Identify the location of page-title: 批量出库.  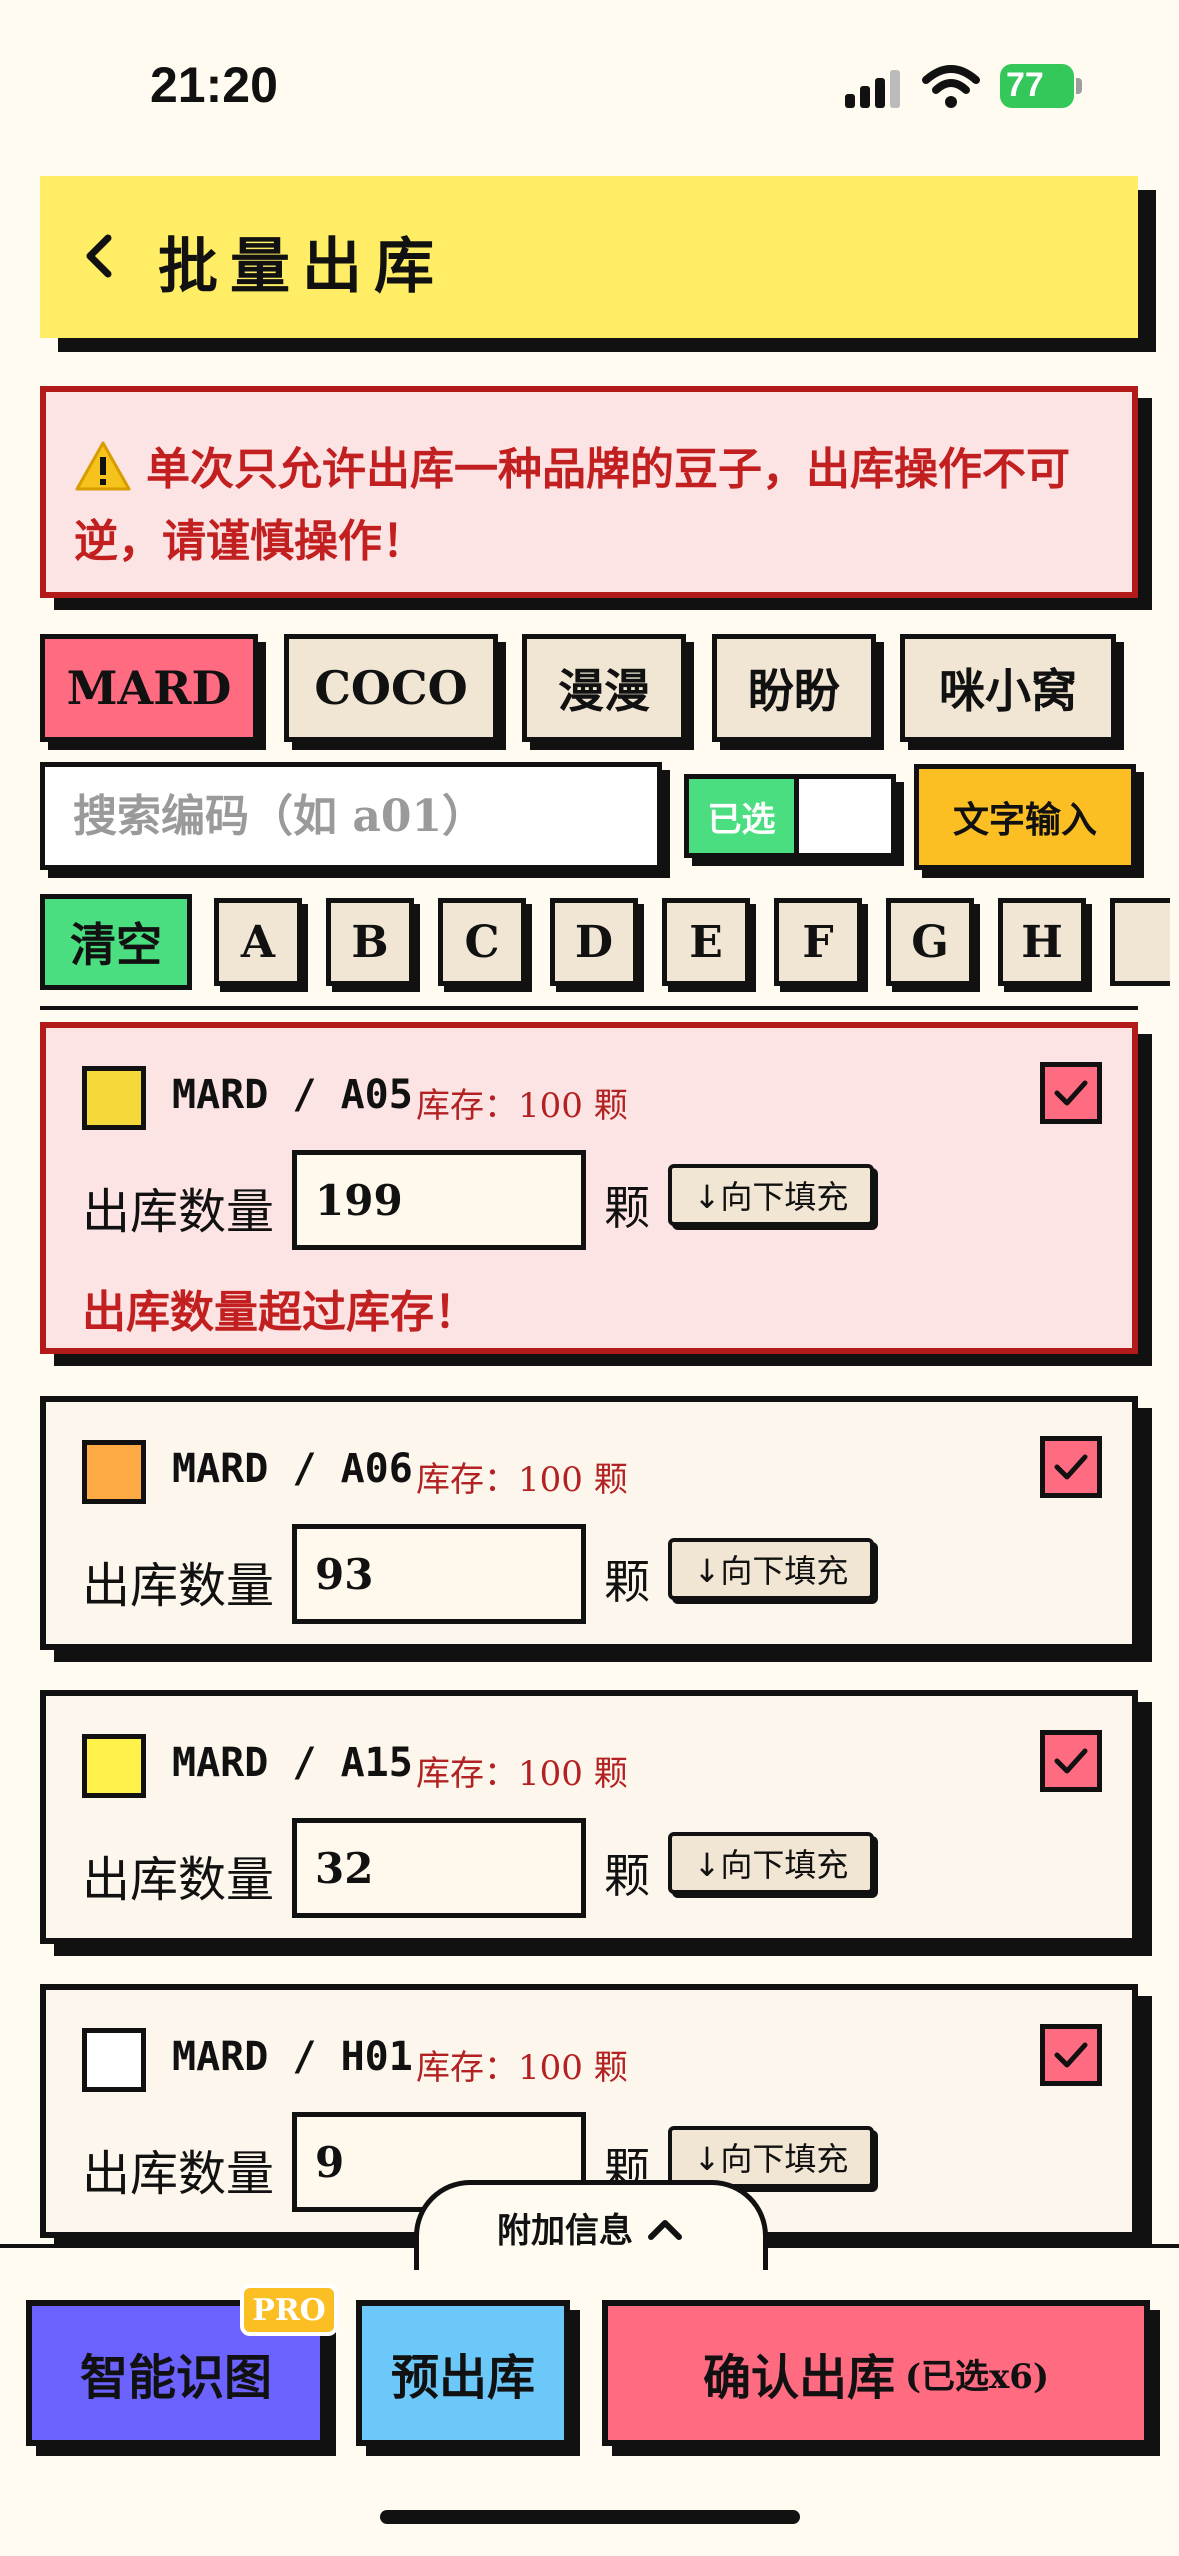
(302, 267).